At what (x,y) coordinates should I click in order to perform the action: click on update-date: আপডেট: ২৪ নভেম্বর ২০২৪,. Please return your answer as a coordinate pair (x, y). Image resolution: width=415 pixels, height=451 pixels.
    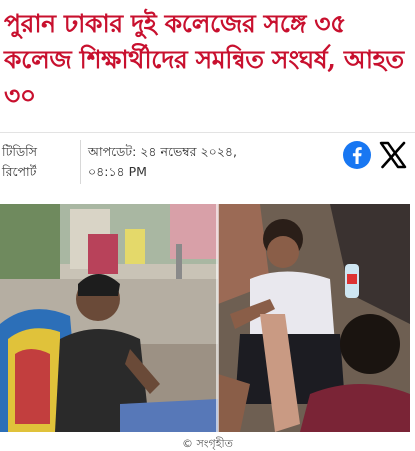
    Looking at the image, I should click on (162, 151).